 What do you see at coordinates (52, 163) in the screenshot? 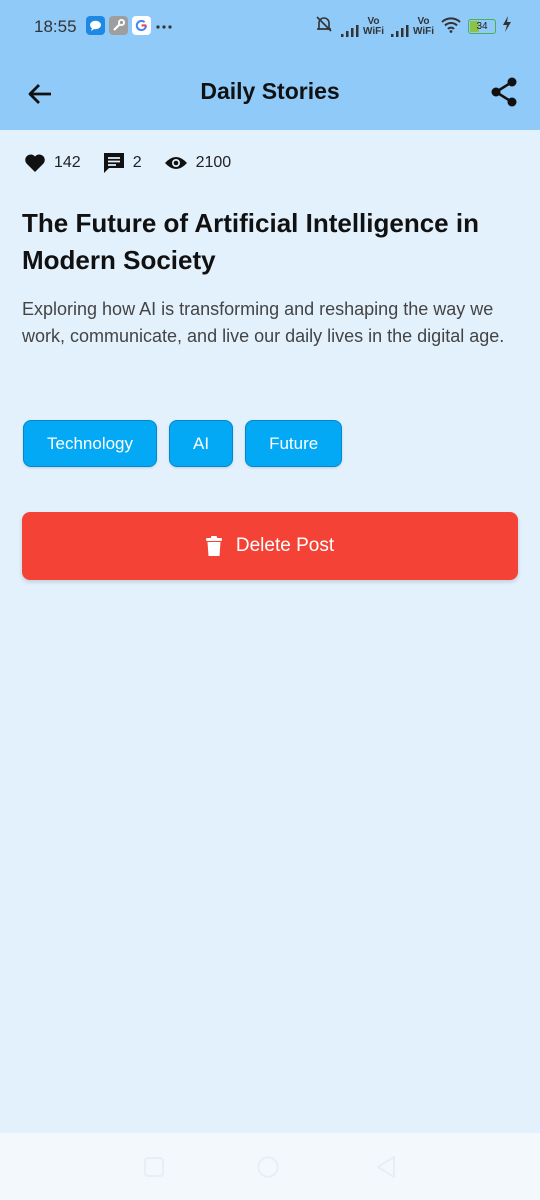
I see `likes-stat: 142` at bounding box center [52, 163].